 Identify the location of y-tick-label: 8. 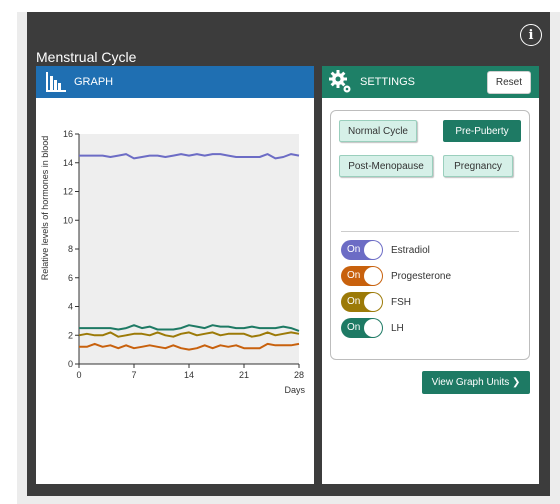
(70, 249).